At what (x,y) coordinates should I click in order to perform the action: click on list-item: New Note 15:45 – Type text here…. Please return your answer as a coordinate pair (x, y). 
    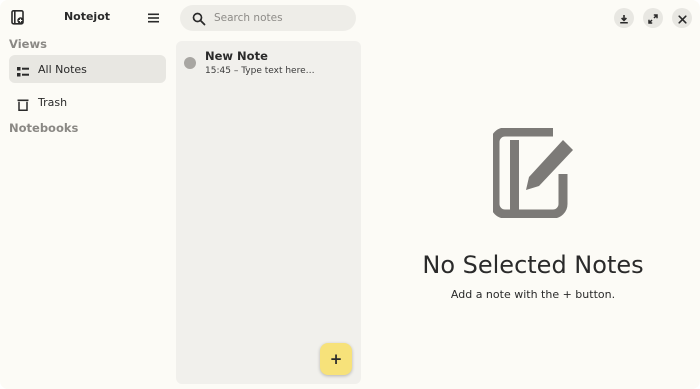
    Looking at the image, I should click on (268, 62).